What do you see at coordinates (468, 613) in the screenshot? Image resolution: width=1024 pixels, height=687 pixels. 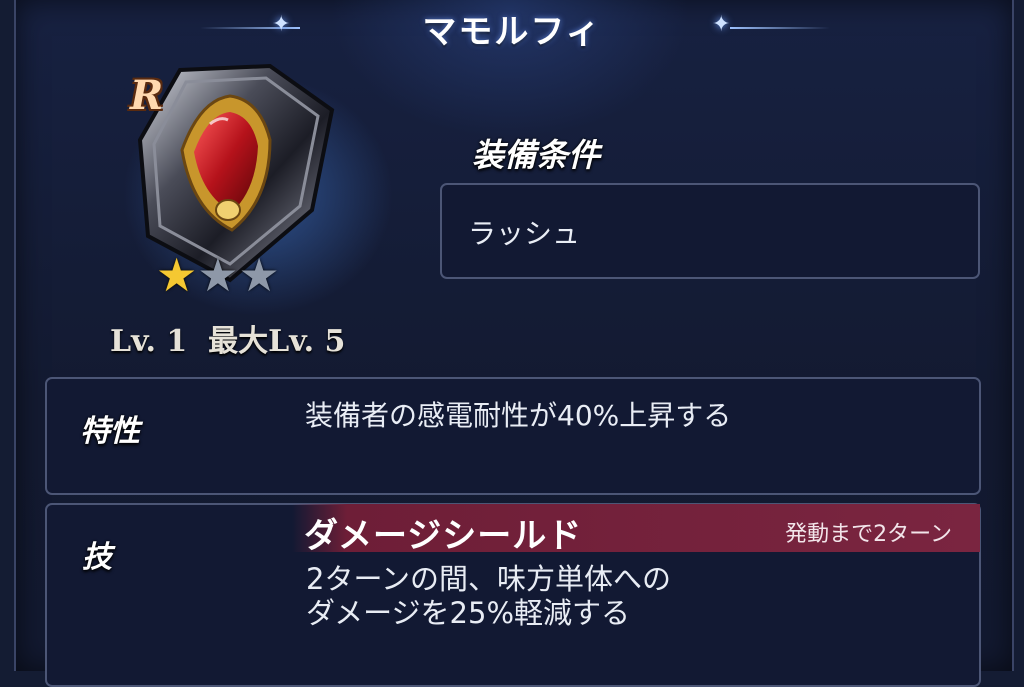 I see `skill-desc-line-2: ダメージを25%軽減する` at bounding box center [468, 613].